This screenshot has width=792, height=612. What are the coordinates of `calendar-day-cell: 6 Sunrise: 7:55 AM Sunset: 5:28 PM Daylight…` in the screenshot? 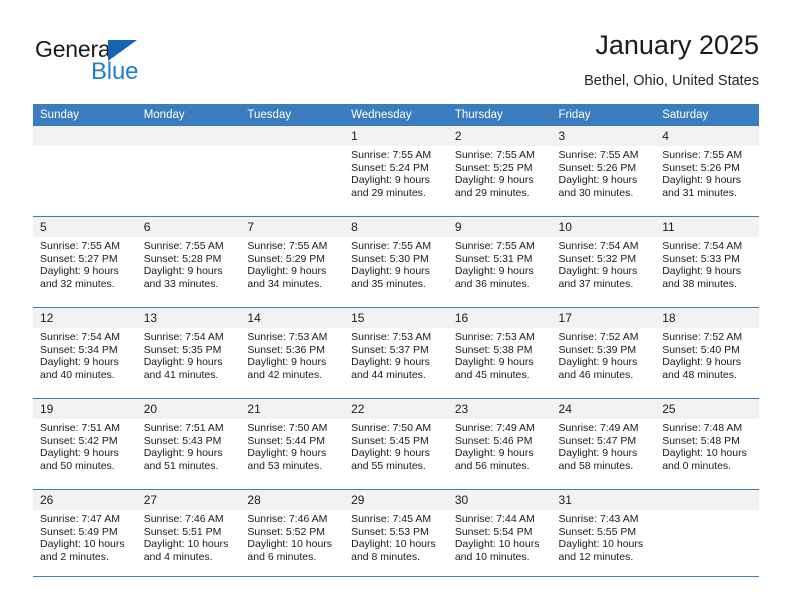 It's located at (188, 262).